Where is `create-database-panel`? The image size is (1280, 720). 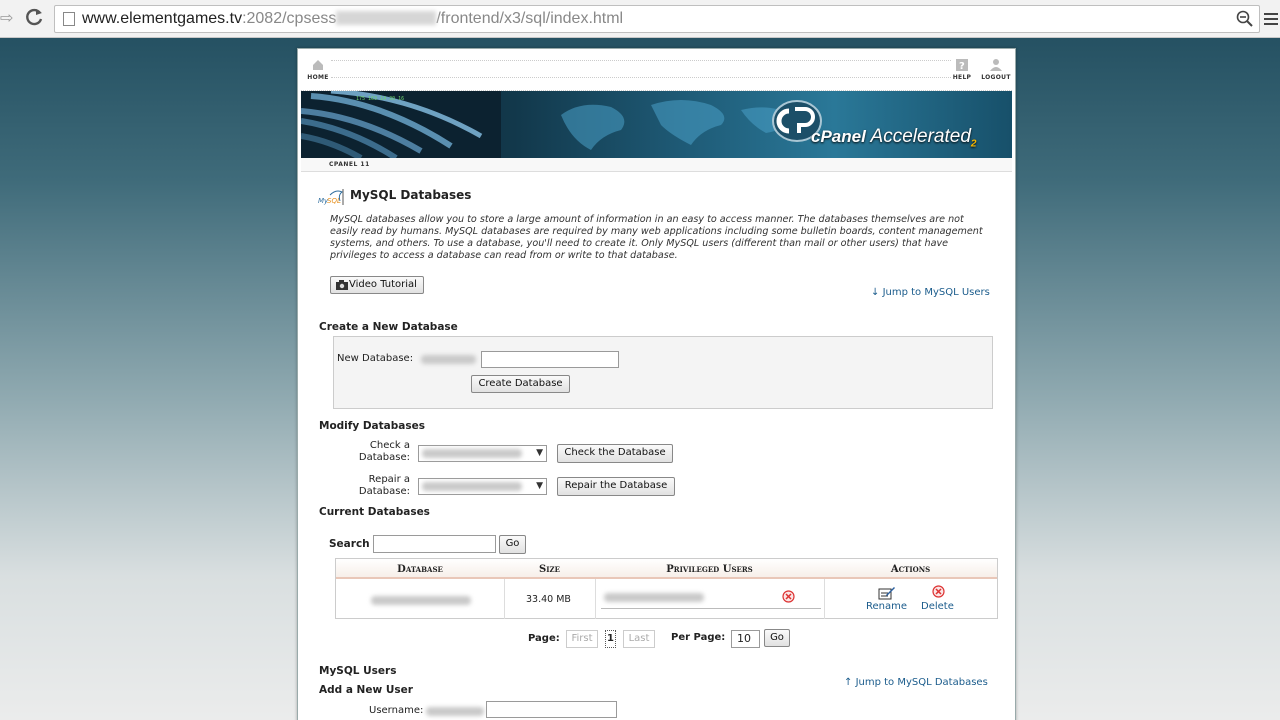
create-database-panel is located at coordinates (663, 372).